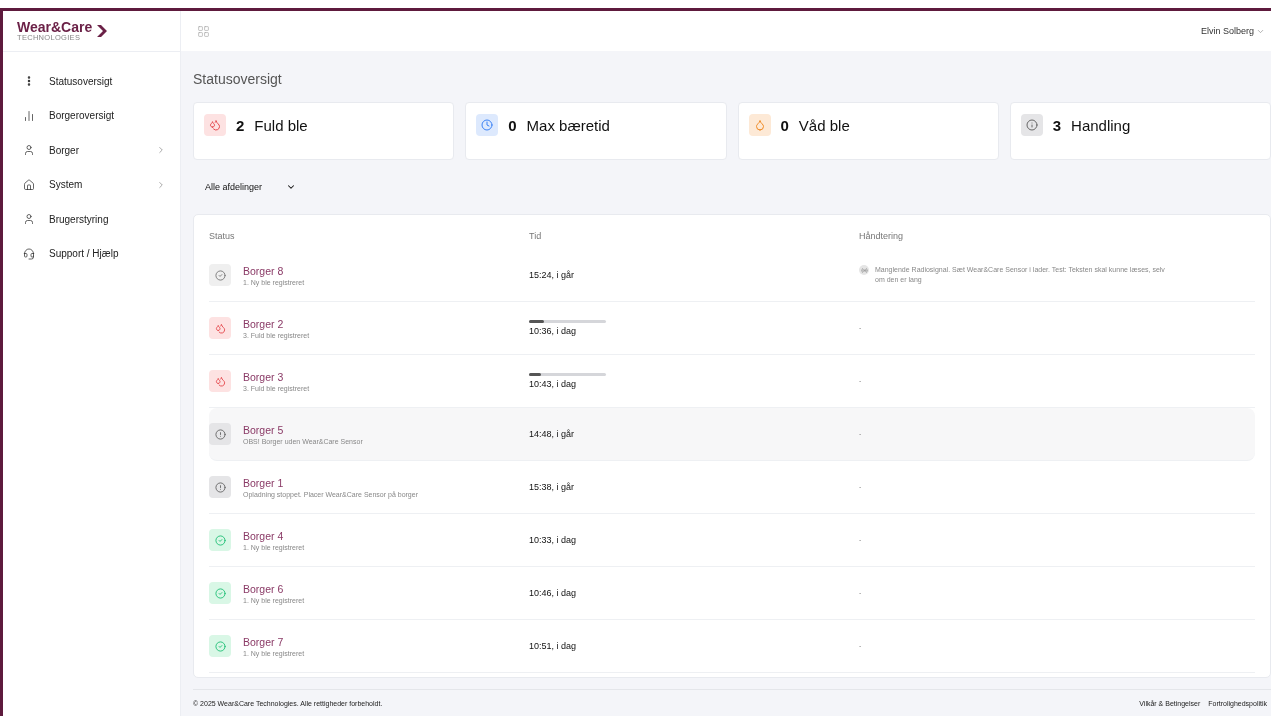 The width and height of the screenshot is (1271, 716). I want to click on house-icon, so click(29, 184).